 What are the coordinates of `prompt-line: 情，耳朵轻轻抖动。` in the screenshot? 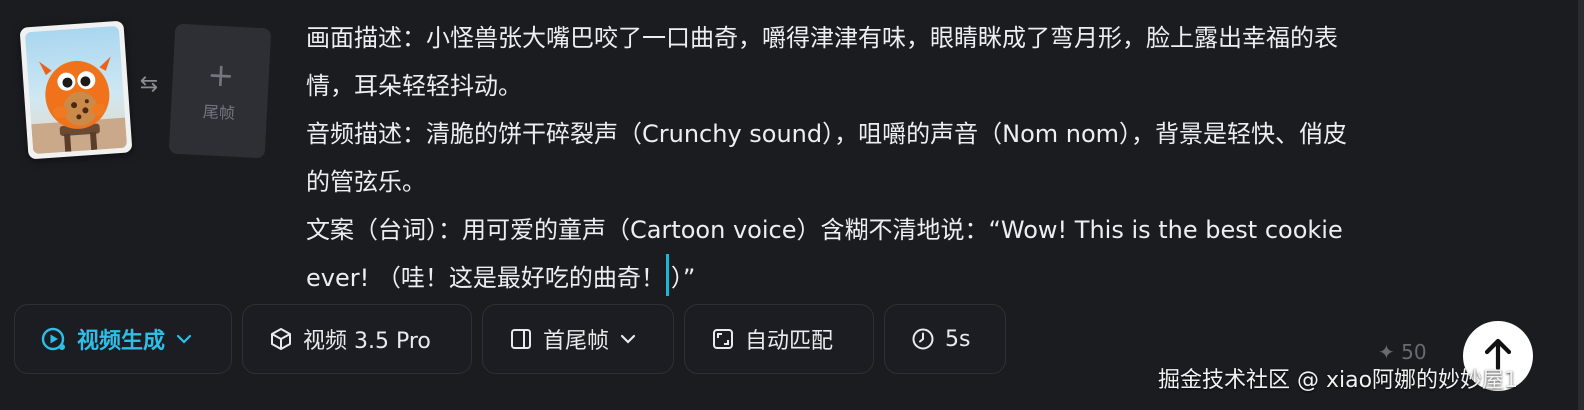 It's located at (414, 86).